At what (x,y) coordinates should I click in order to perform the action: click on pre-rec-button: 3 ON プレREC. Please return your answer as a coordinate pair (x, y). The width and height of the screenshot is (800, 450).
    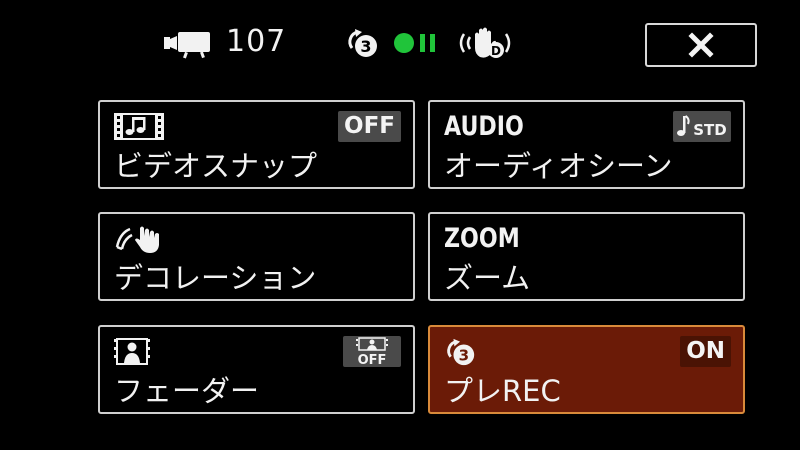
    Looking at the image, I should click on (586, 369).